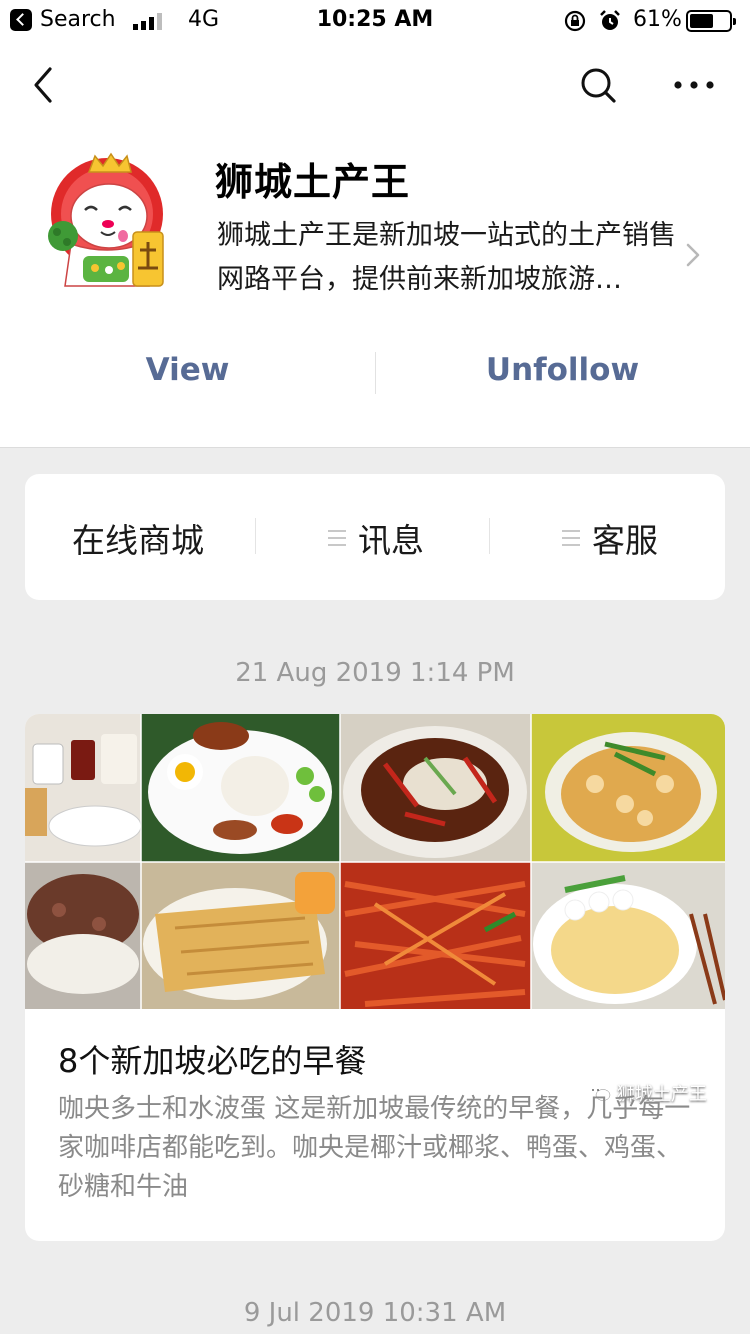  Describe the element at coordinates (610, 20) in the screenshot. I see `alarm-icon` at that location.